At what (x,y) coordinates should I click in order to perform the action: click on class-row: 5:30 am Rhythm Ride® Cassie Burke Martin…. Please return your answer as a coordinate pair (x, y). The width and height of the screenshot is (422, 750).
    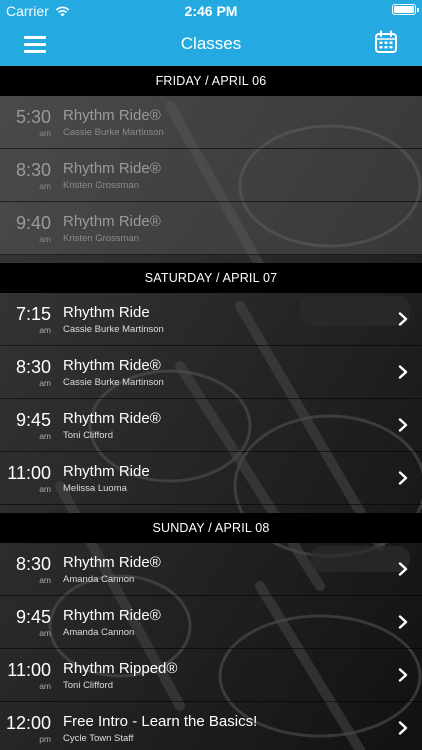
    Looking at the image, I should click on (211, 122).